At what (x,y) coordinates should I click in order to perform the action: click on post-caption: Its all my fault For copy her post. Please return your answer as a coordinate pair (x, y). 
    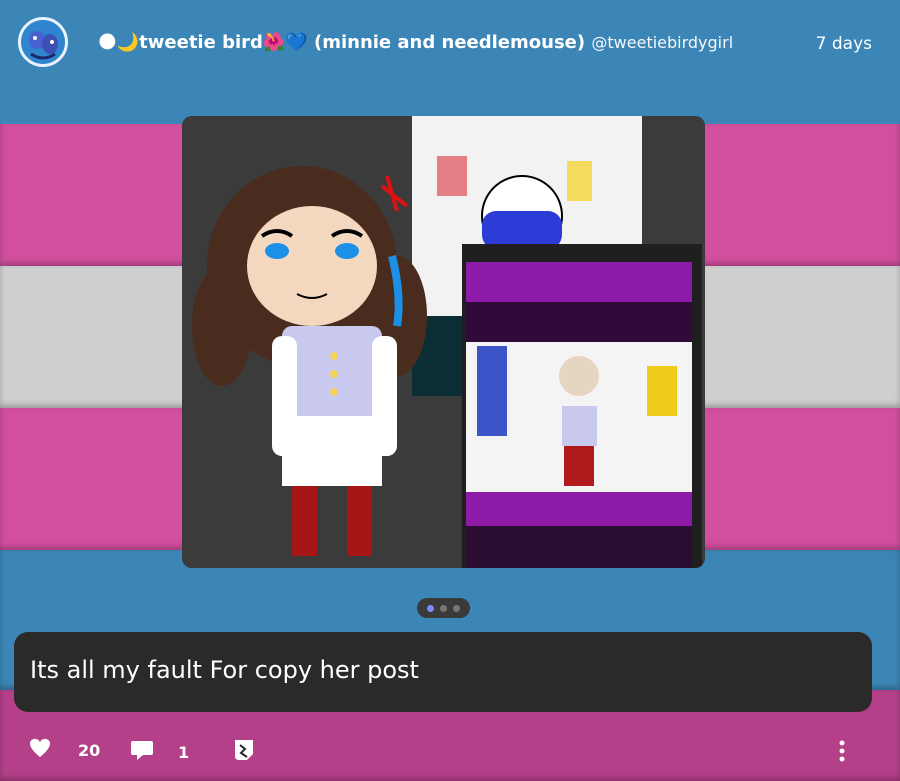
    Looking at the image, I should click on (443, 672).